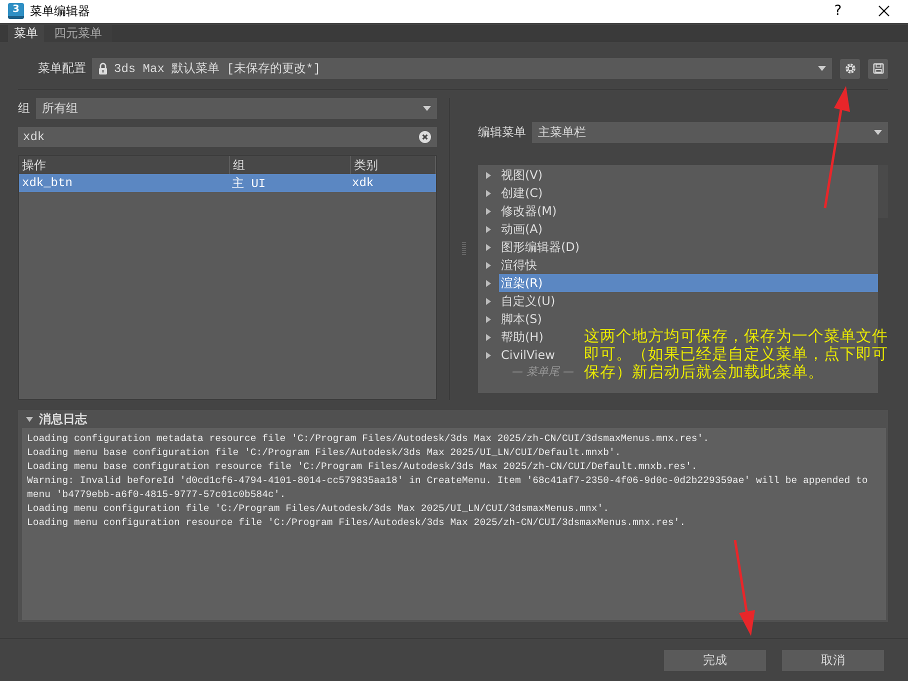 The height and width of the screenshot is (681, 908). What do you see at coordinates (527, 301) in the screenshot?
I see `menu-item: 自定义(U)` at bounding box center [527, 301].